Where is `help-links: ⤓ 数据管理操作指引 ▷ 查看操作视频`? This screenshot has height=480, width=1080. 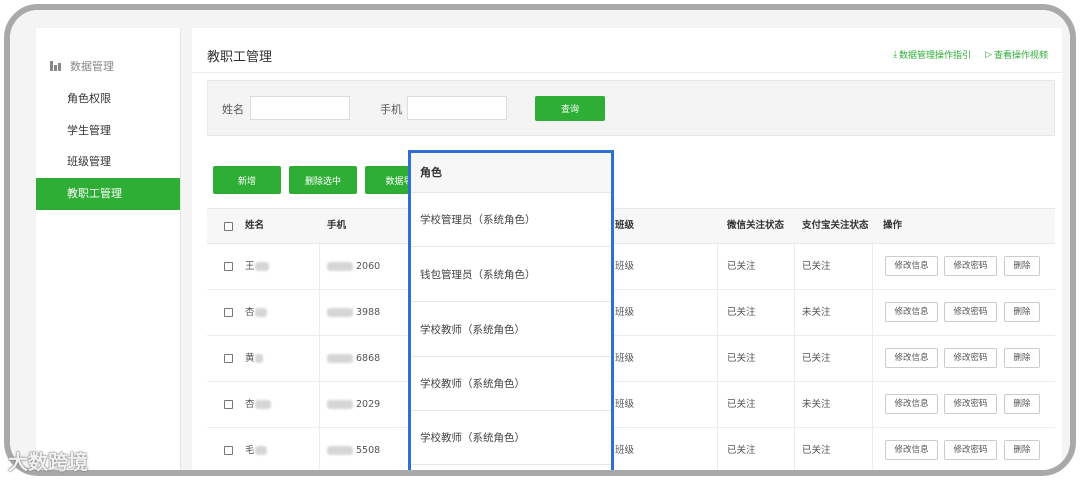 help-links: ⤓ 数据管理操作指引 ▷ 查看操作视频 is located at coordinates (970, 55).